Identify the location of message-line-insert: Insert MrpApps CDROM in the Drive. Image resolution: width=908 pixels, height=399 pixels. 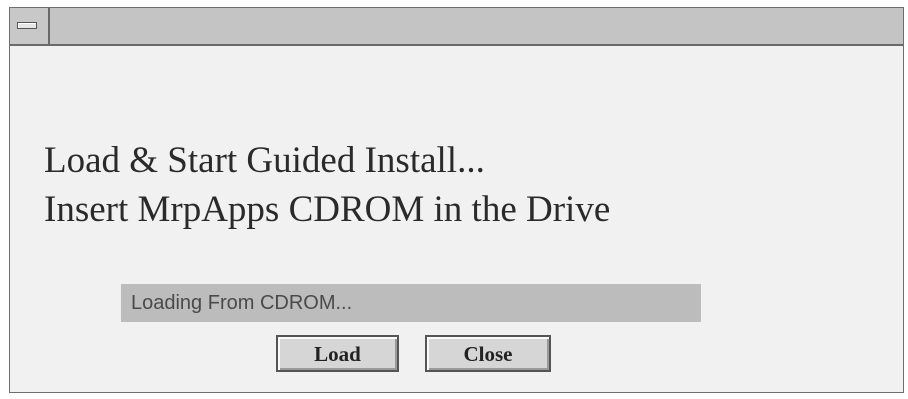
(327, 209).